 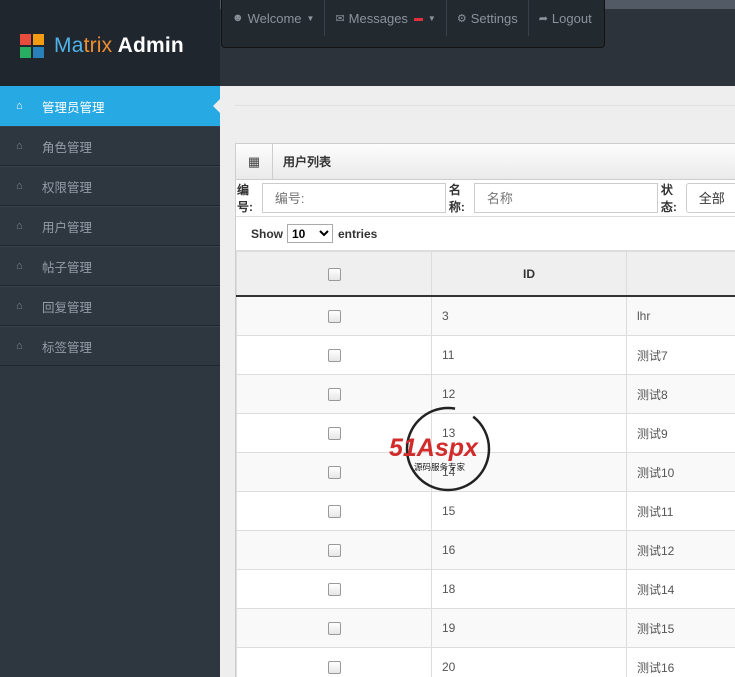 What do you see at coordinates (565, 198) in the screenshot?
I see `name-filter-input` at bounding box center [565, 198].